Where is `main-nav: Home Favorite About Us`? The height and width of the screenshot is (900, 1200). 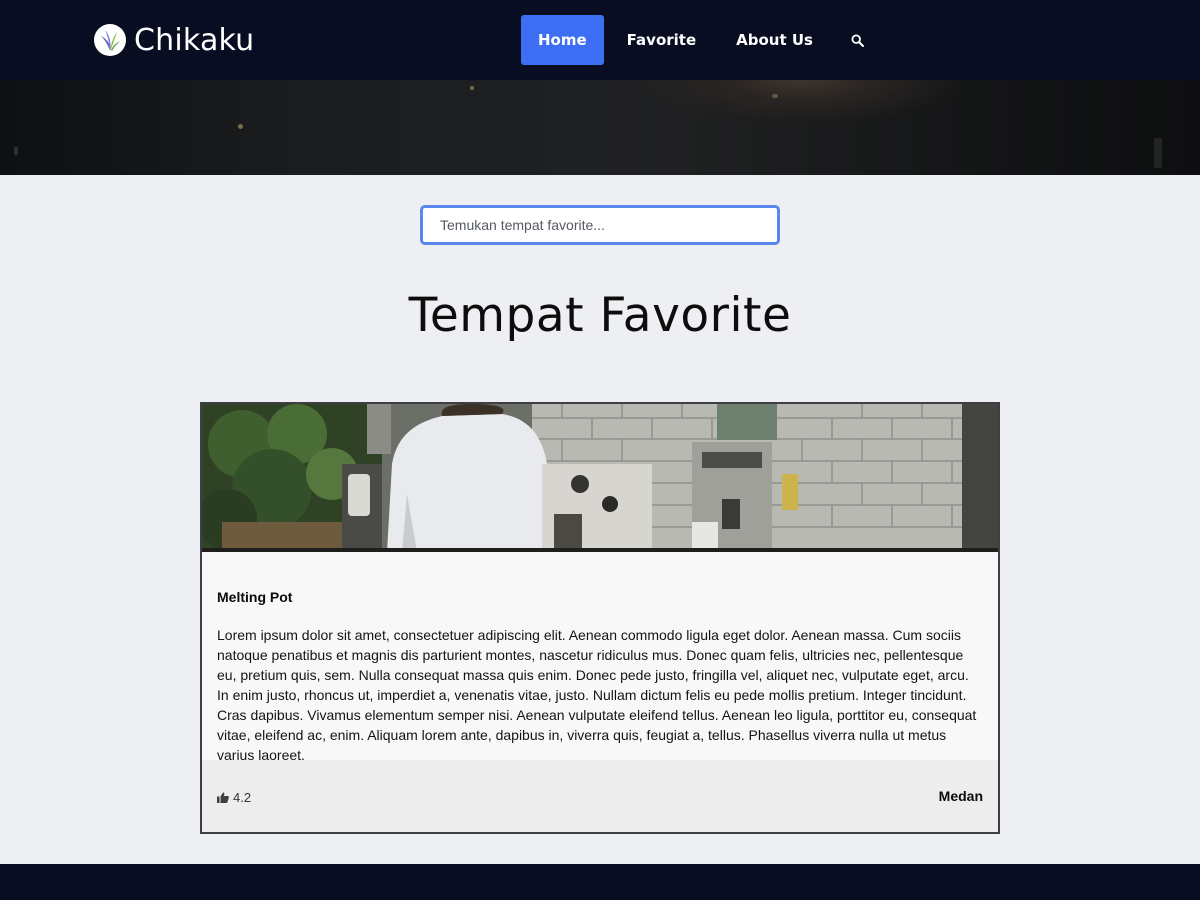 main-nav: Home Favorite About Us is located at coordinates (700, 40).